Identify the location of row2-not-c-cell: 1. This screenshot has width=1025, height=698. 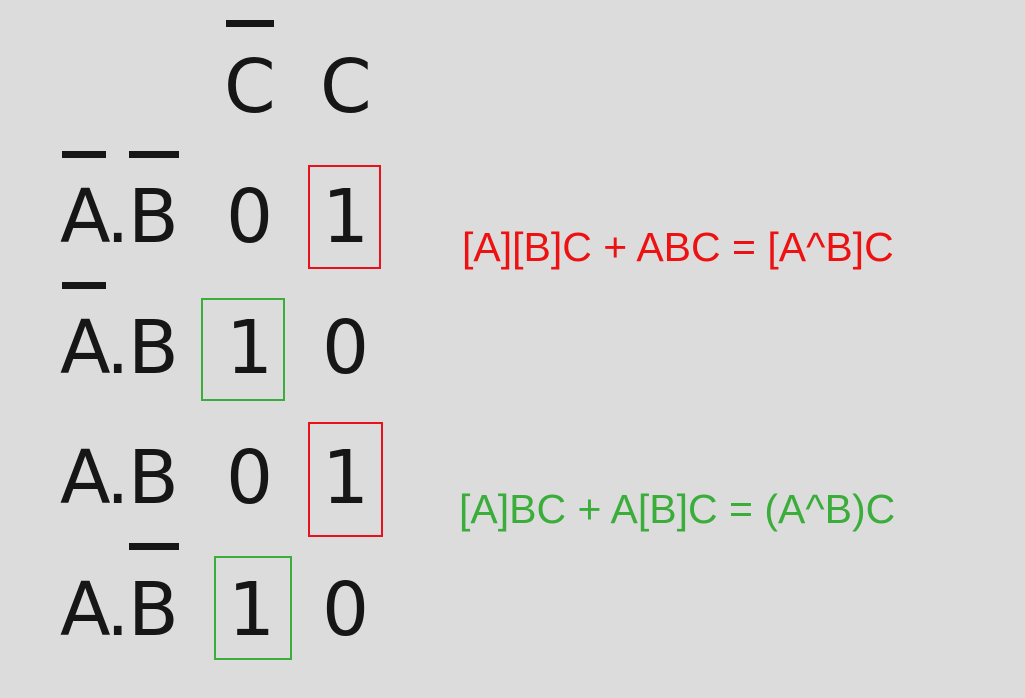
(250, 348).